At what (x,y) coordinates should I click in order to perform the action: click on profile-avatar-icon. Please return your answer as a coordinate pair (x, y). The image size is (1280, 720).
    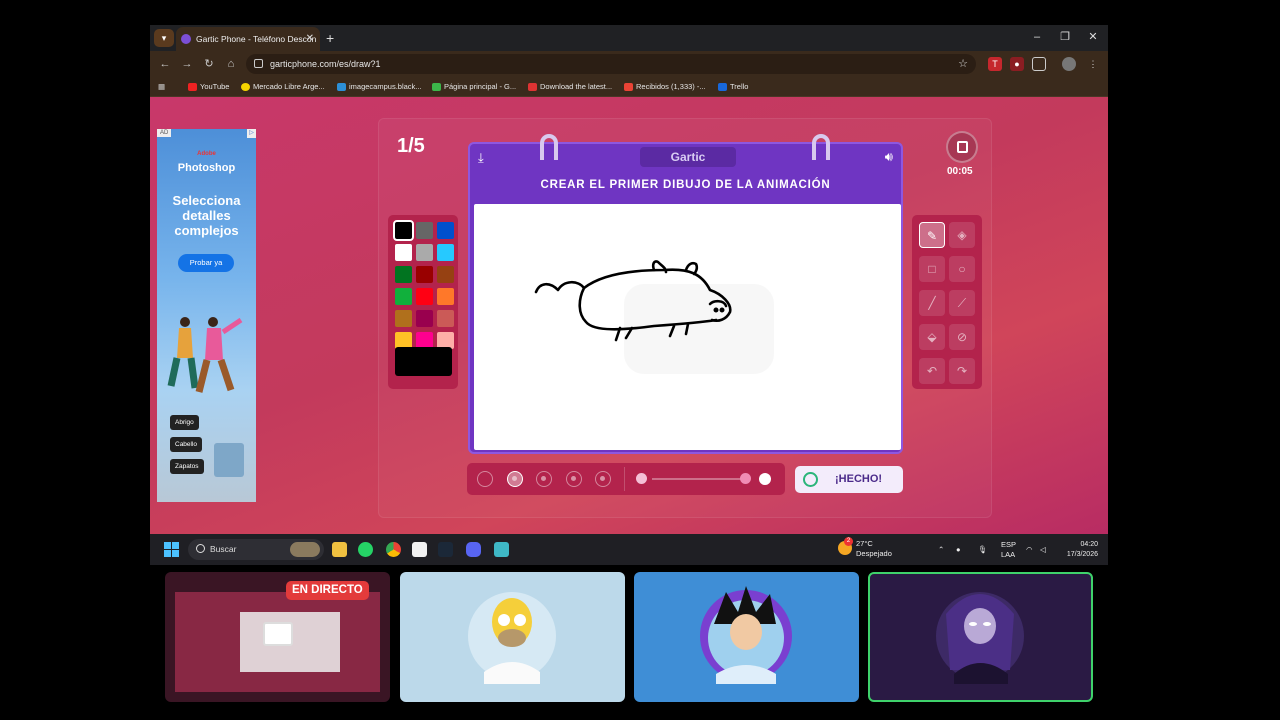
    Looking at the image, I should click on (1069, 64).